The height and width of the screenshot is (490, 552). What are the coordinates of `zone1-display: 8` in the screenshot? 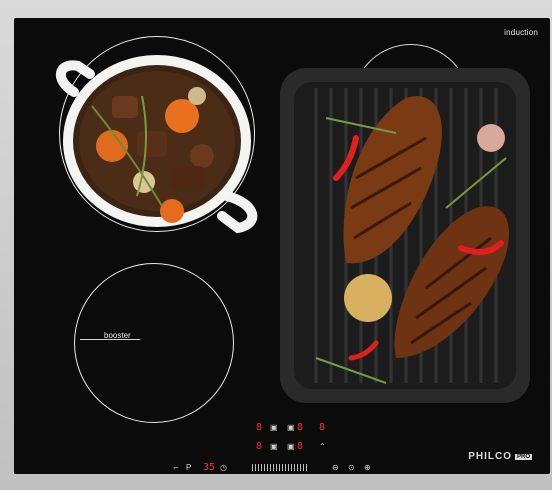 It's located at (259, 427).